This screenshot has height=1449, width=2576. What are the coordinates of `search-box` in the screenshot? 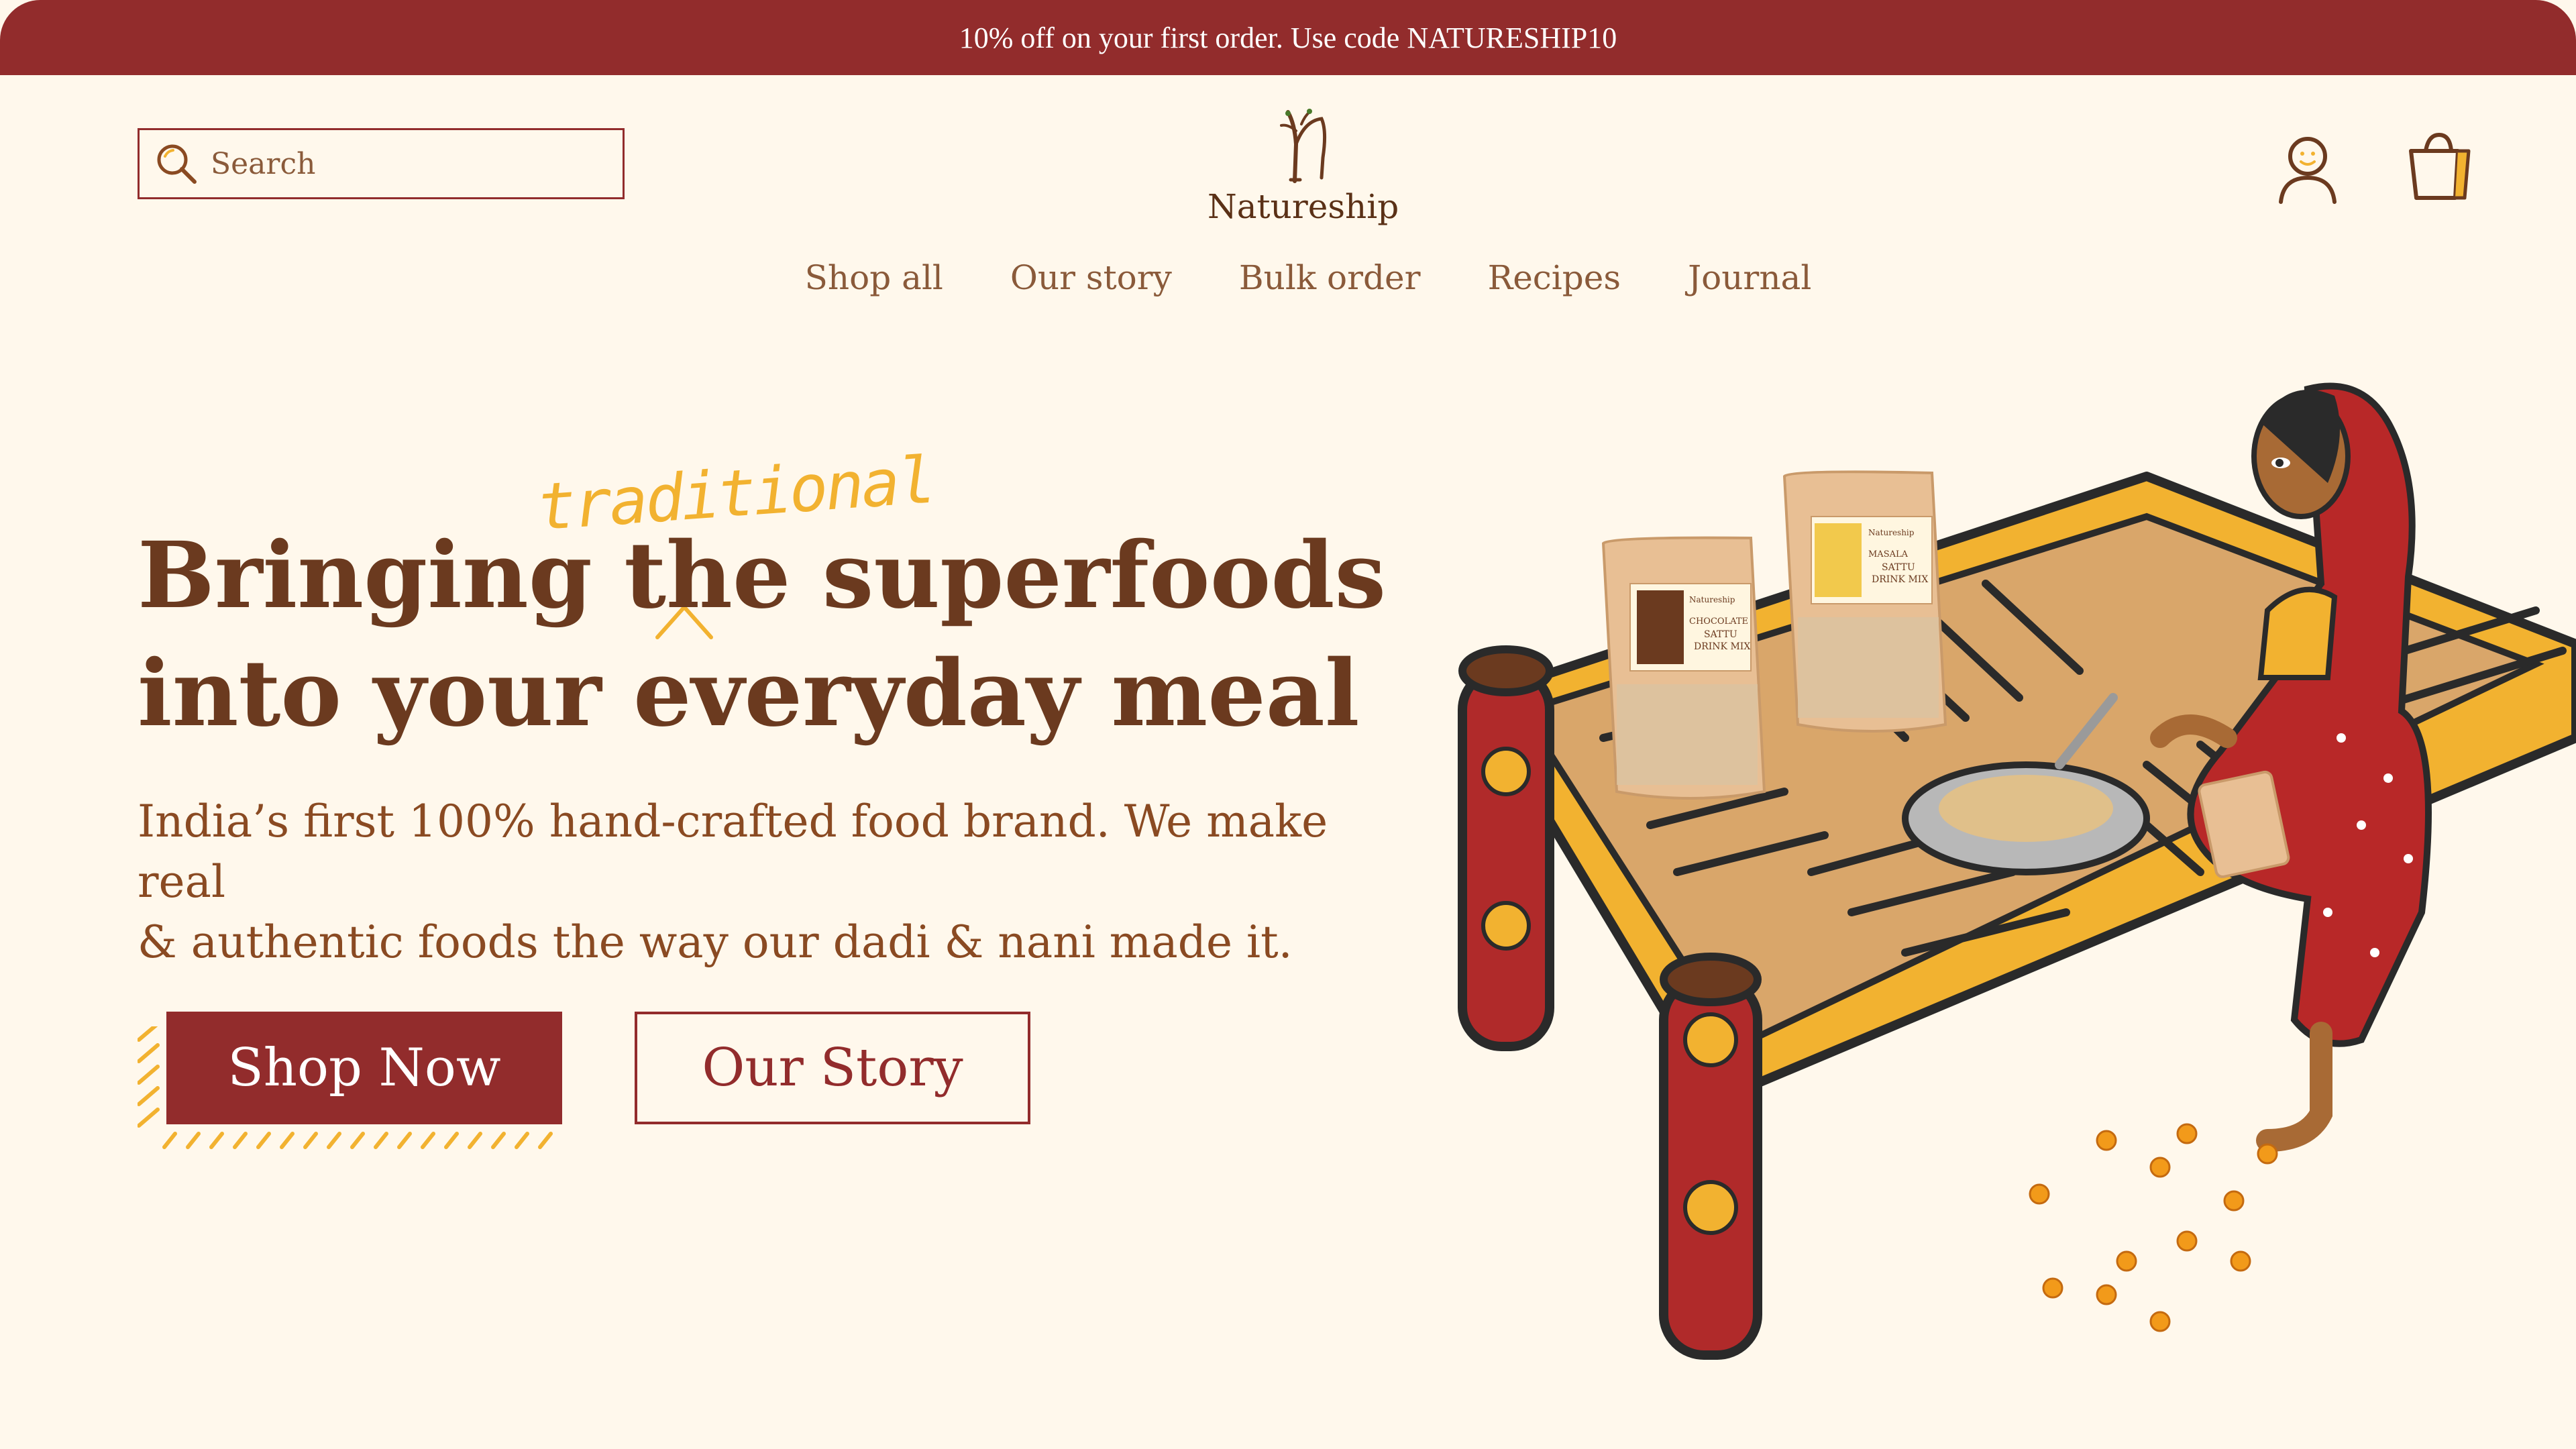 It's located at (381, 163).